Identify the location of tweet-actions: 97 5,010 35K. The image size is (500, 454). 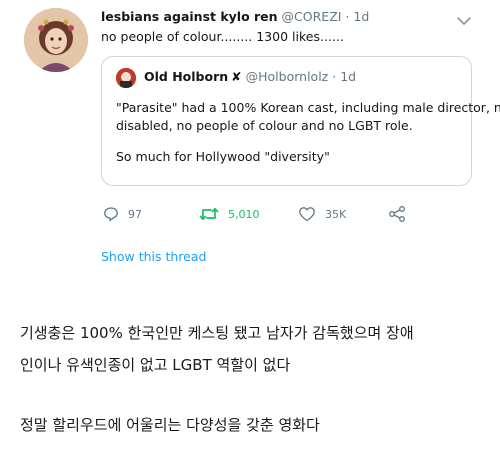
(261, 214).